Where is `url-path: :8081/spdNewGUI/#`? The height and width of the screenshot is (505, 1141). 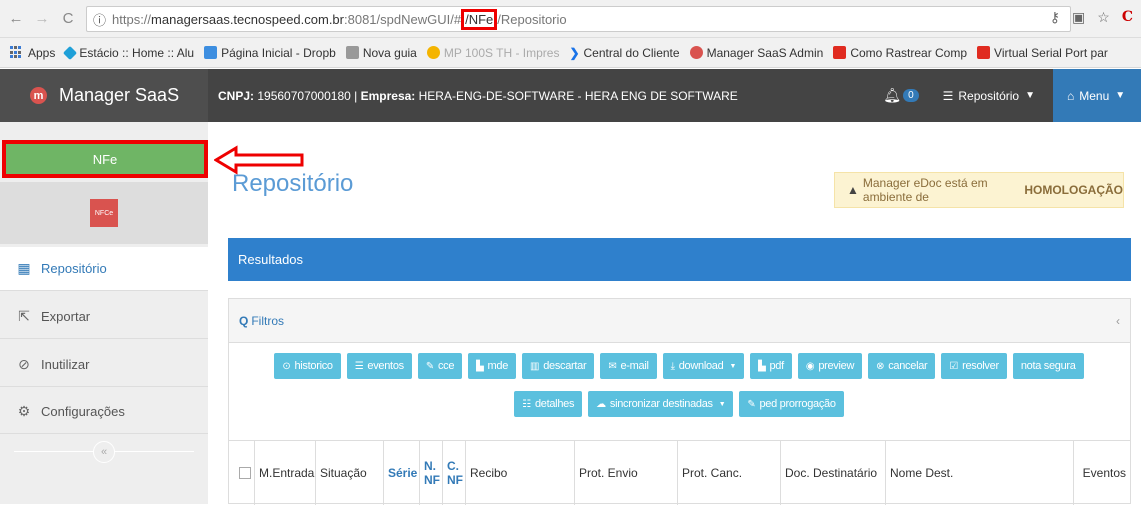 url-path: :8081/spdNewGUI/# is located at coordinates (403, 19).